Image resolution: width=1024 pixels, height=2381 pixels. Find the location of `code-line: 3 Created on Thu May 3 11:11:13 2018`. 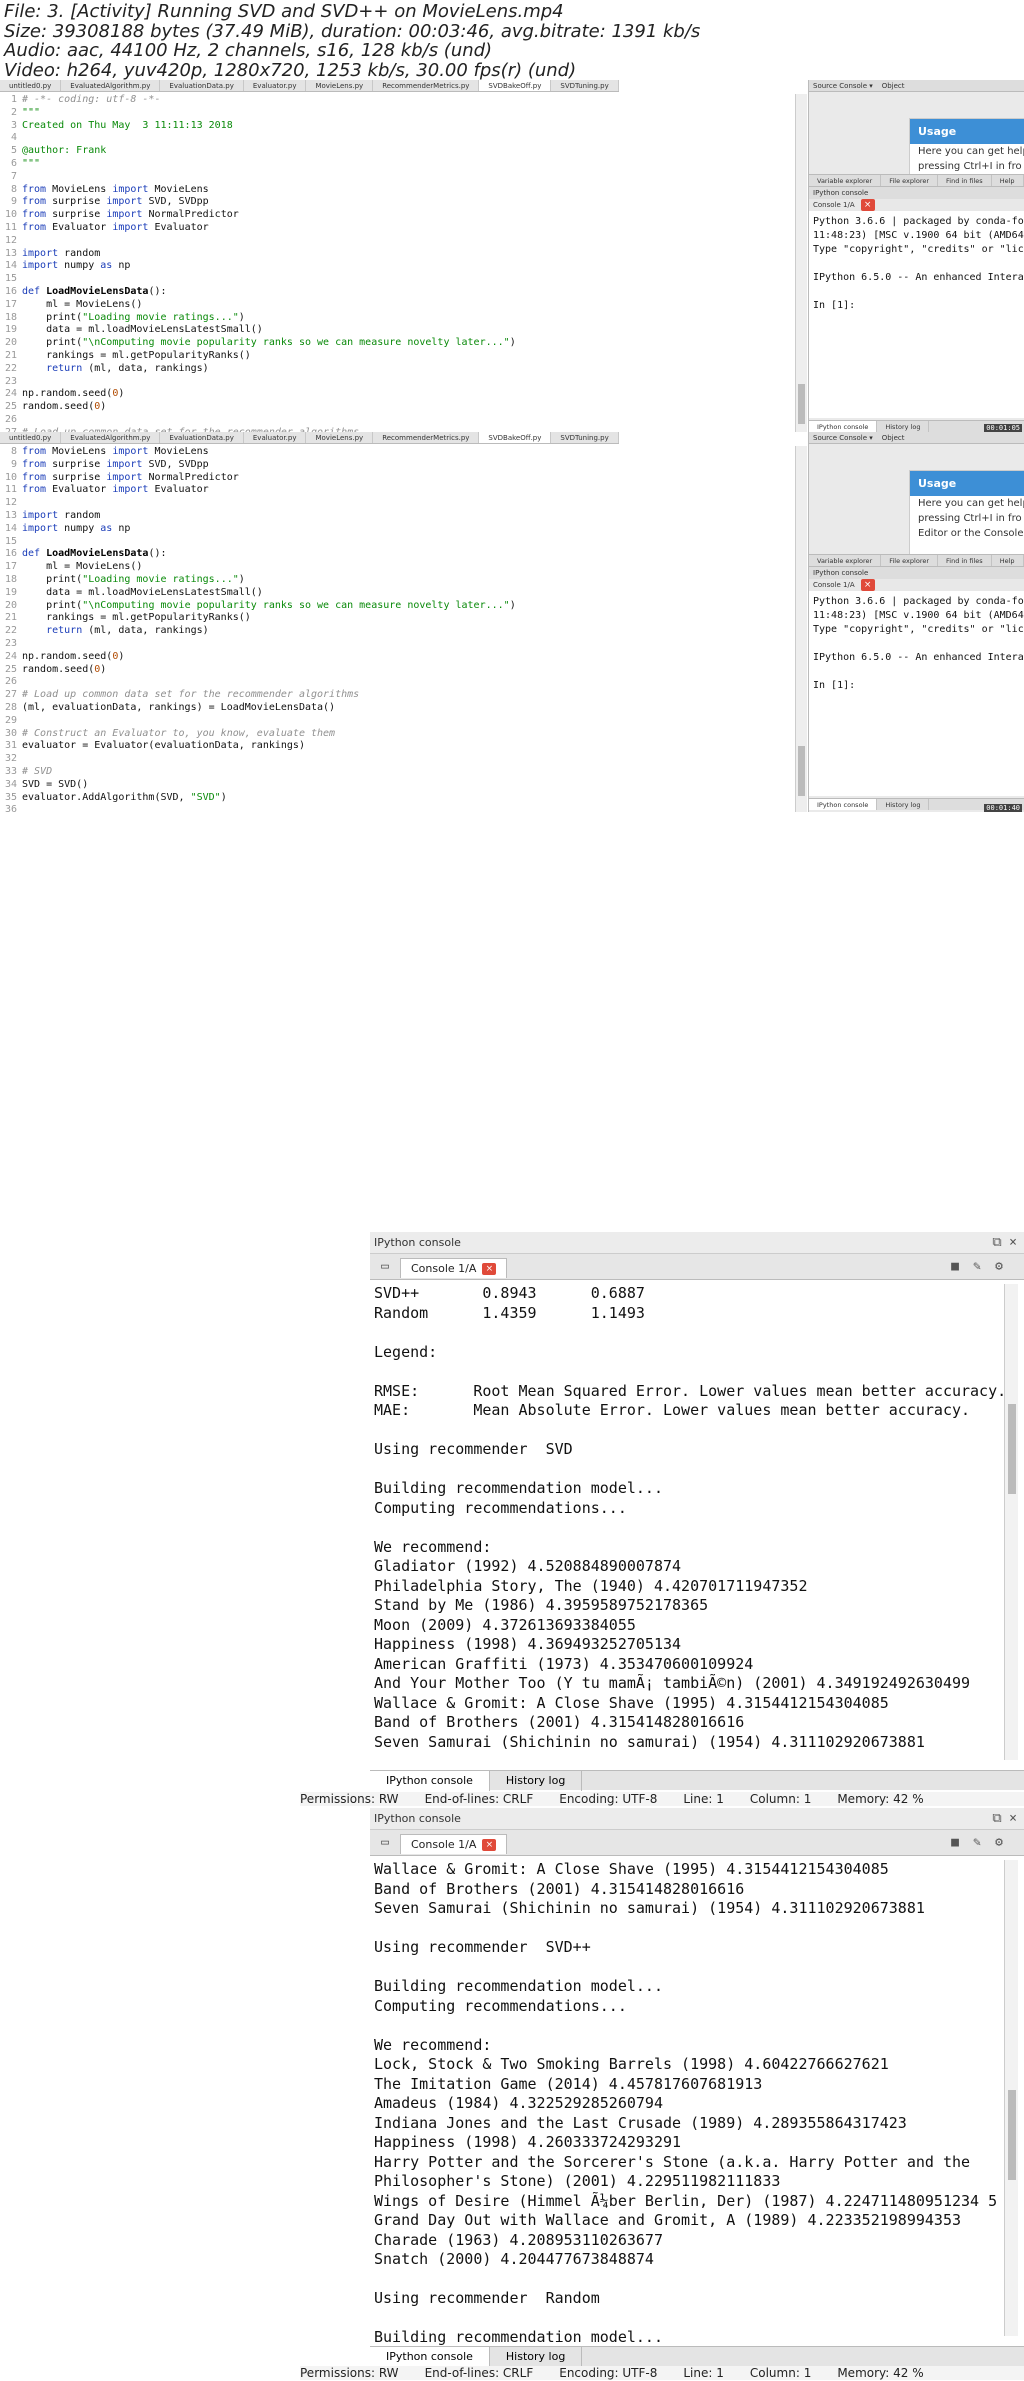

code-line: 3 Created on Thu May 3 11:11:13 2018 is located at coordinates (397, 126).